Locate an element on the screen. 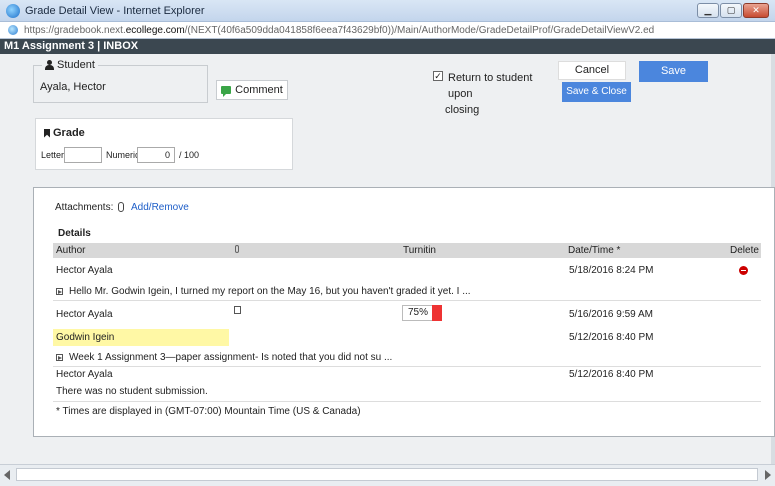  student-name: Ayala, Hector is located at coordinates (73, 87).